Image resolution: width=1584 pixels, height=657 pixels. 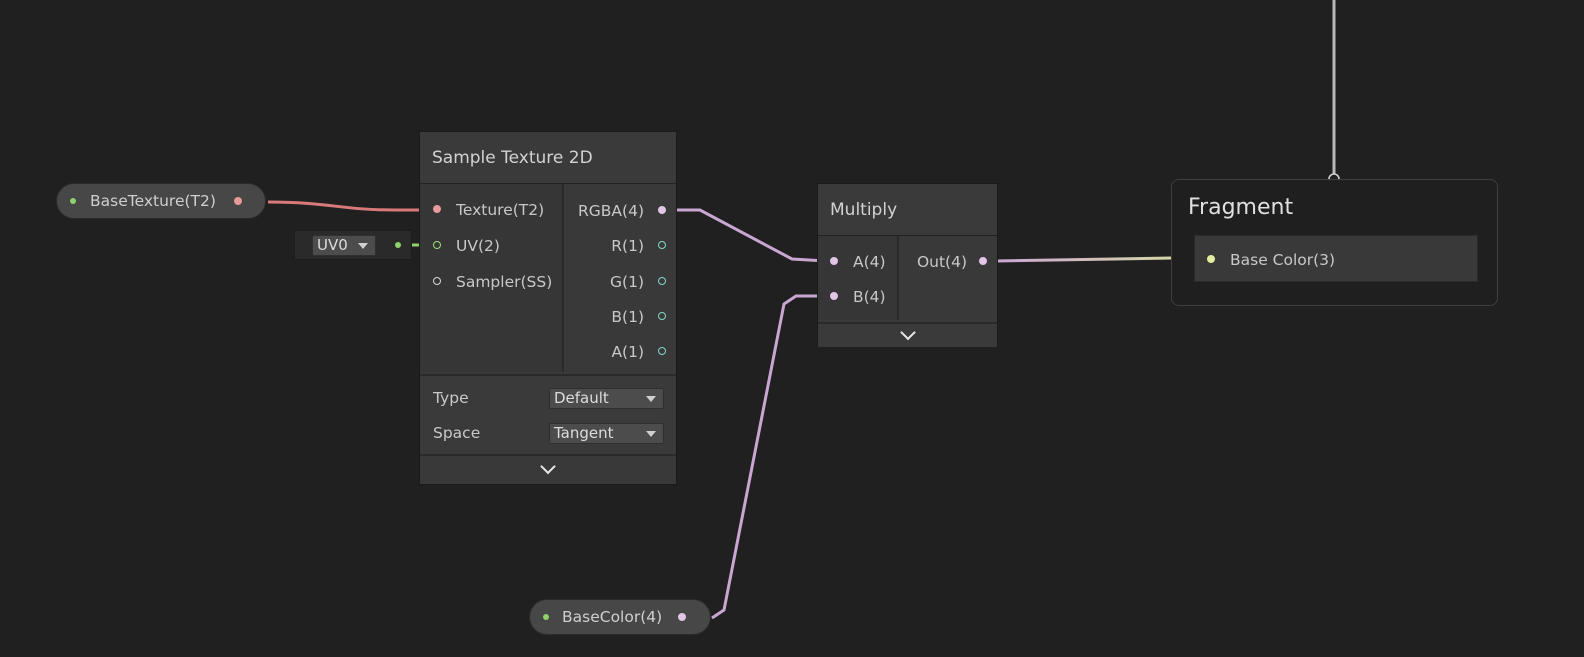 I want to click on input-a-label: A(4), so click(x=869, y=262).